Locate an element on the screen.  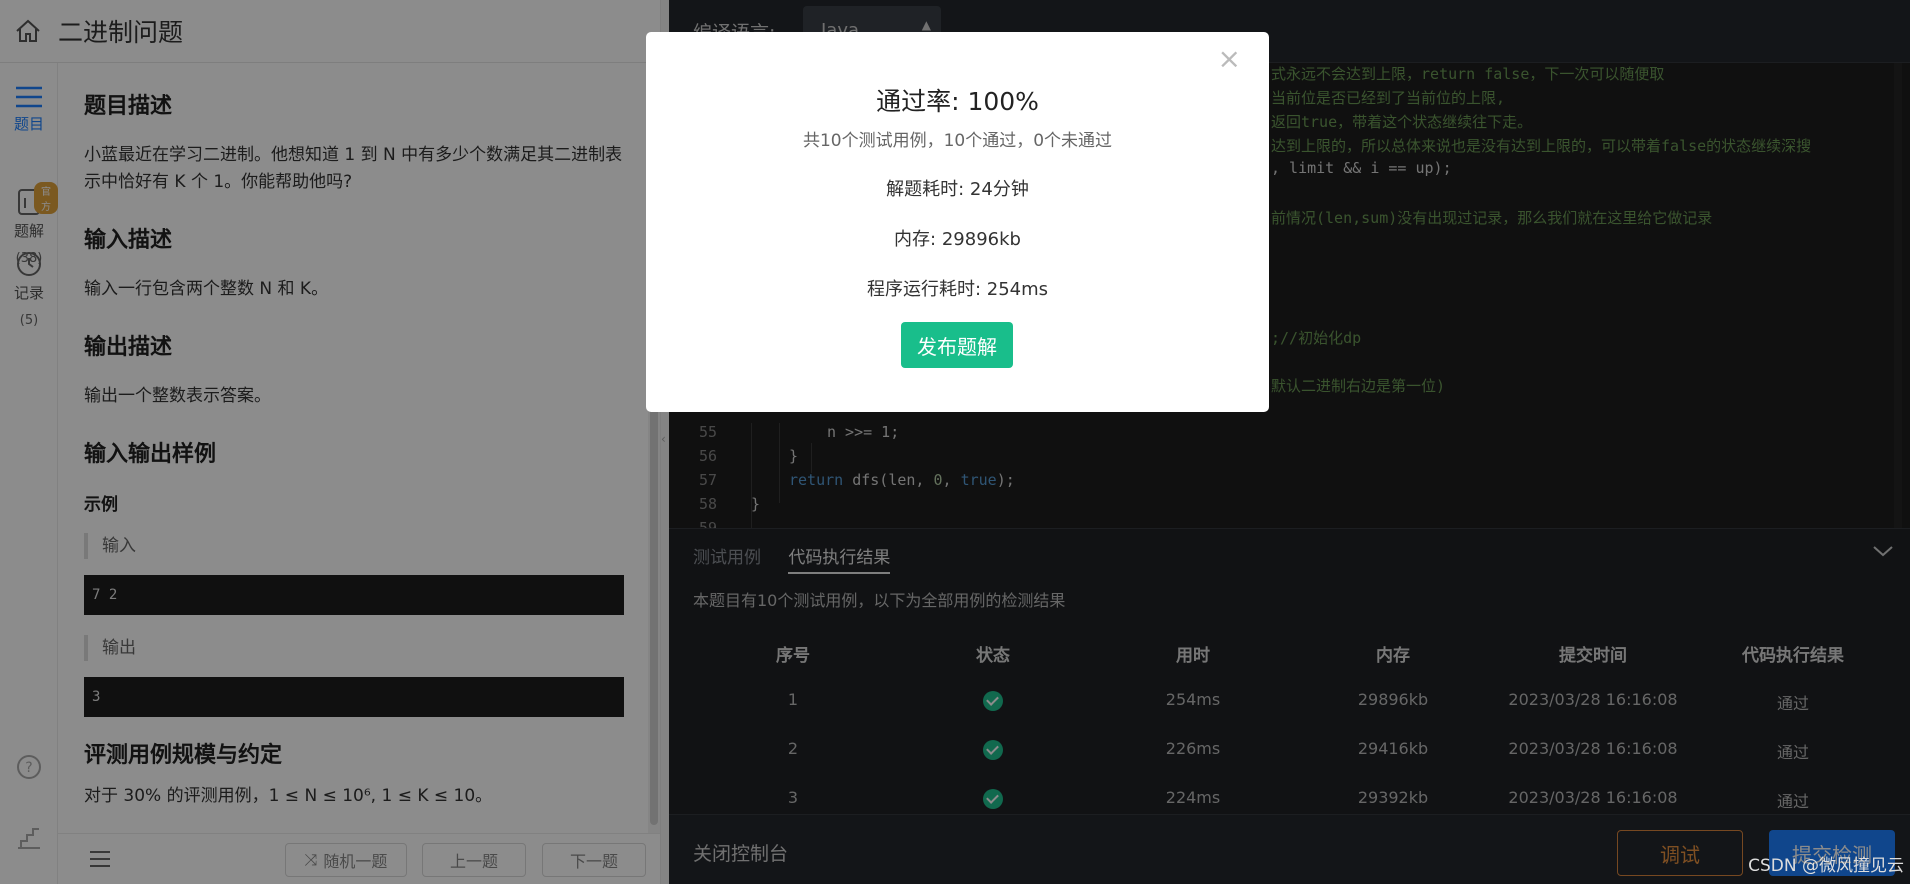
watermark: CSDN @微风撞见云 is located at coordinates (1826, 866).